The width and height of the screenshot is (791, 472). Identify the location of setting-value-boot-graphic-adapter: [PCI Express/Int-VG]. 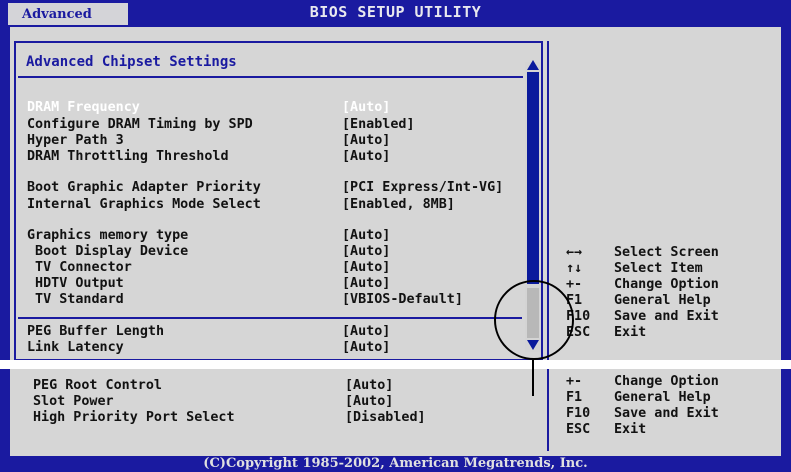
(422, 187).